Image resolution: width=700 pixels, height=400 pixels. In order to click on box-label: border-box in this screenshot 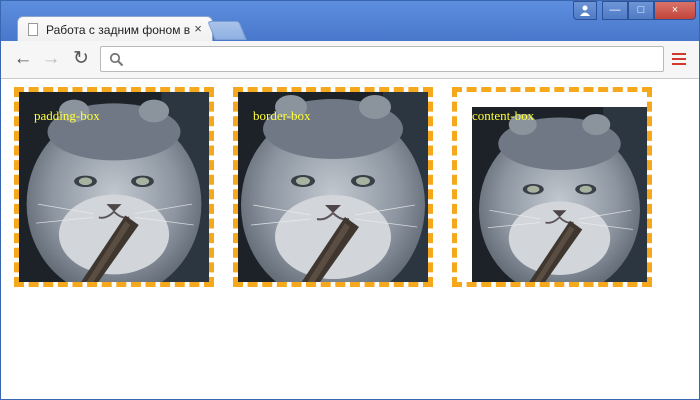, I will do `click(282, 115)`.